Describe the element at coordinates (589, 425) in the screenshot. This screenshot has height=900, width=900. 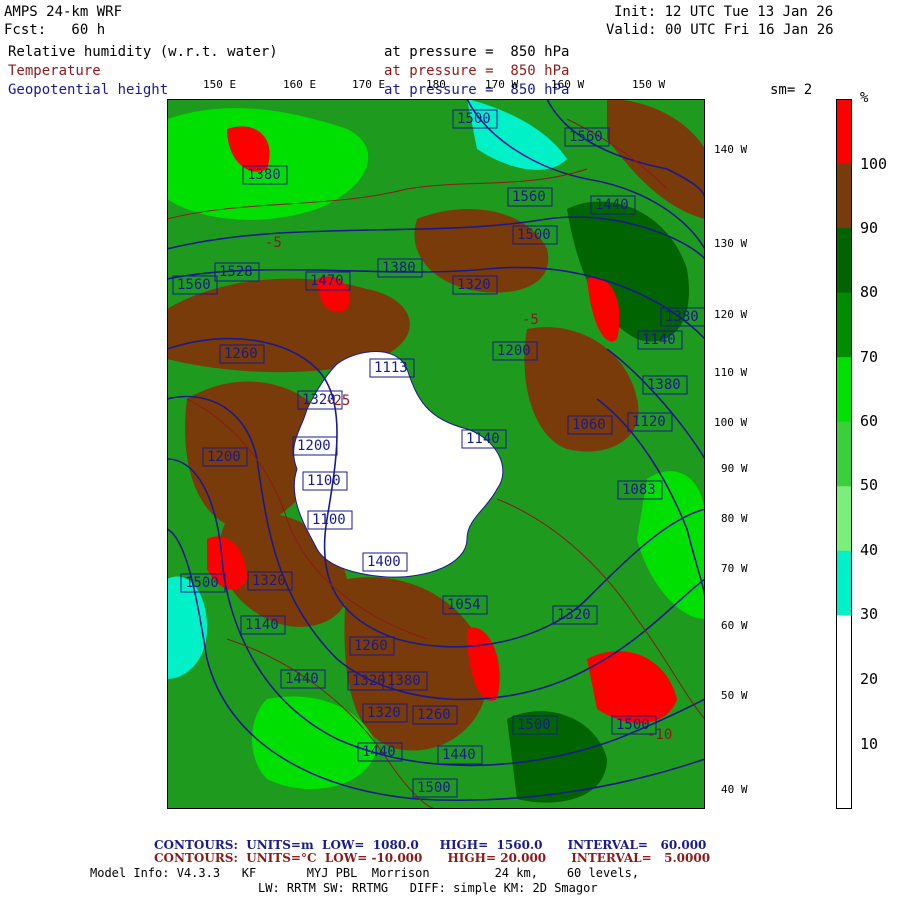
I see `height-label: 1060` at that location.